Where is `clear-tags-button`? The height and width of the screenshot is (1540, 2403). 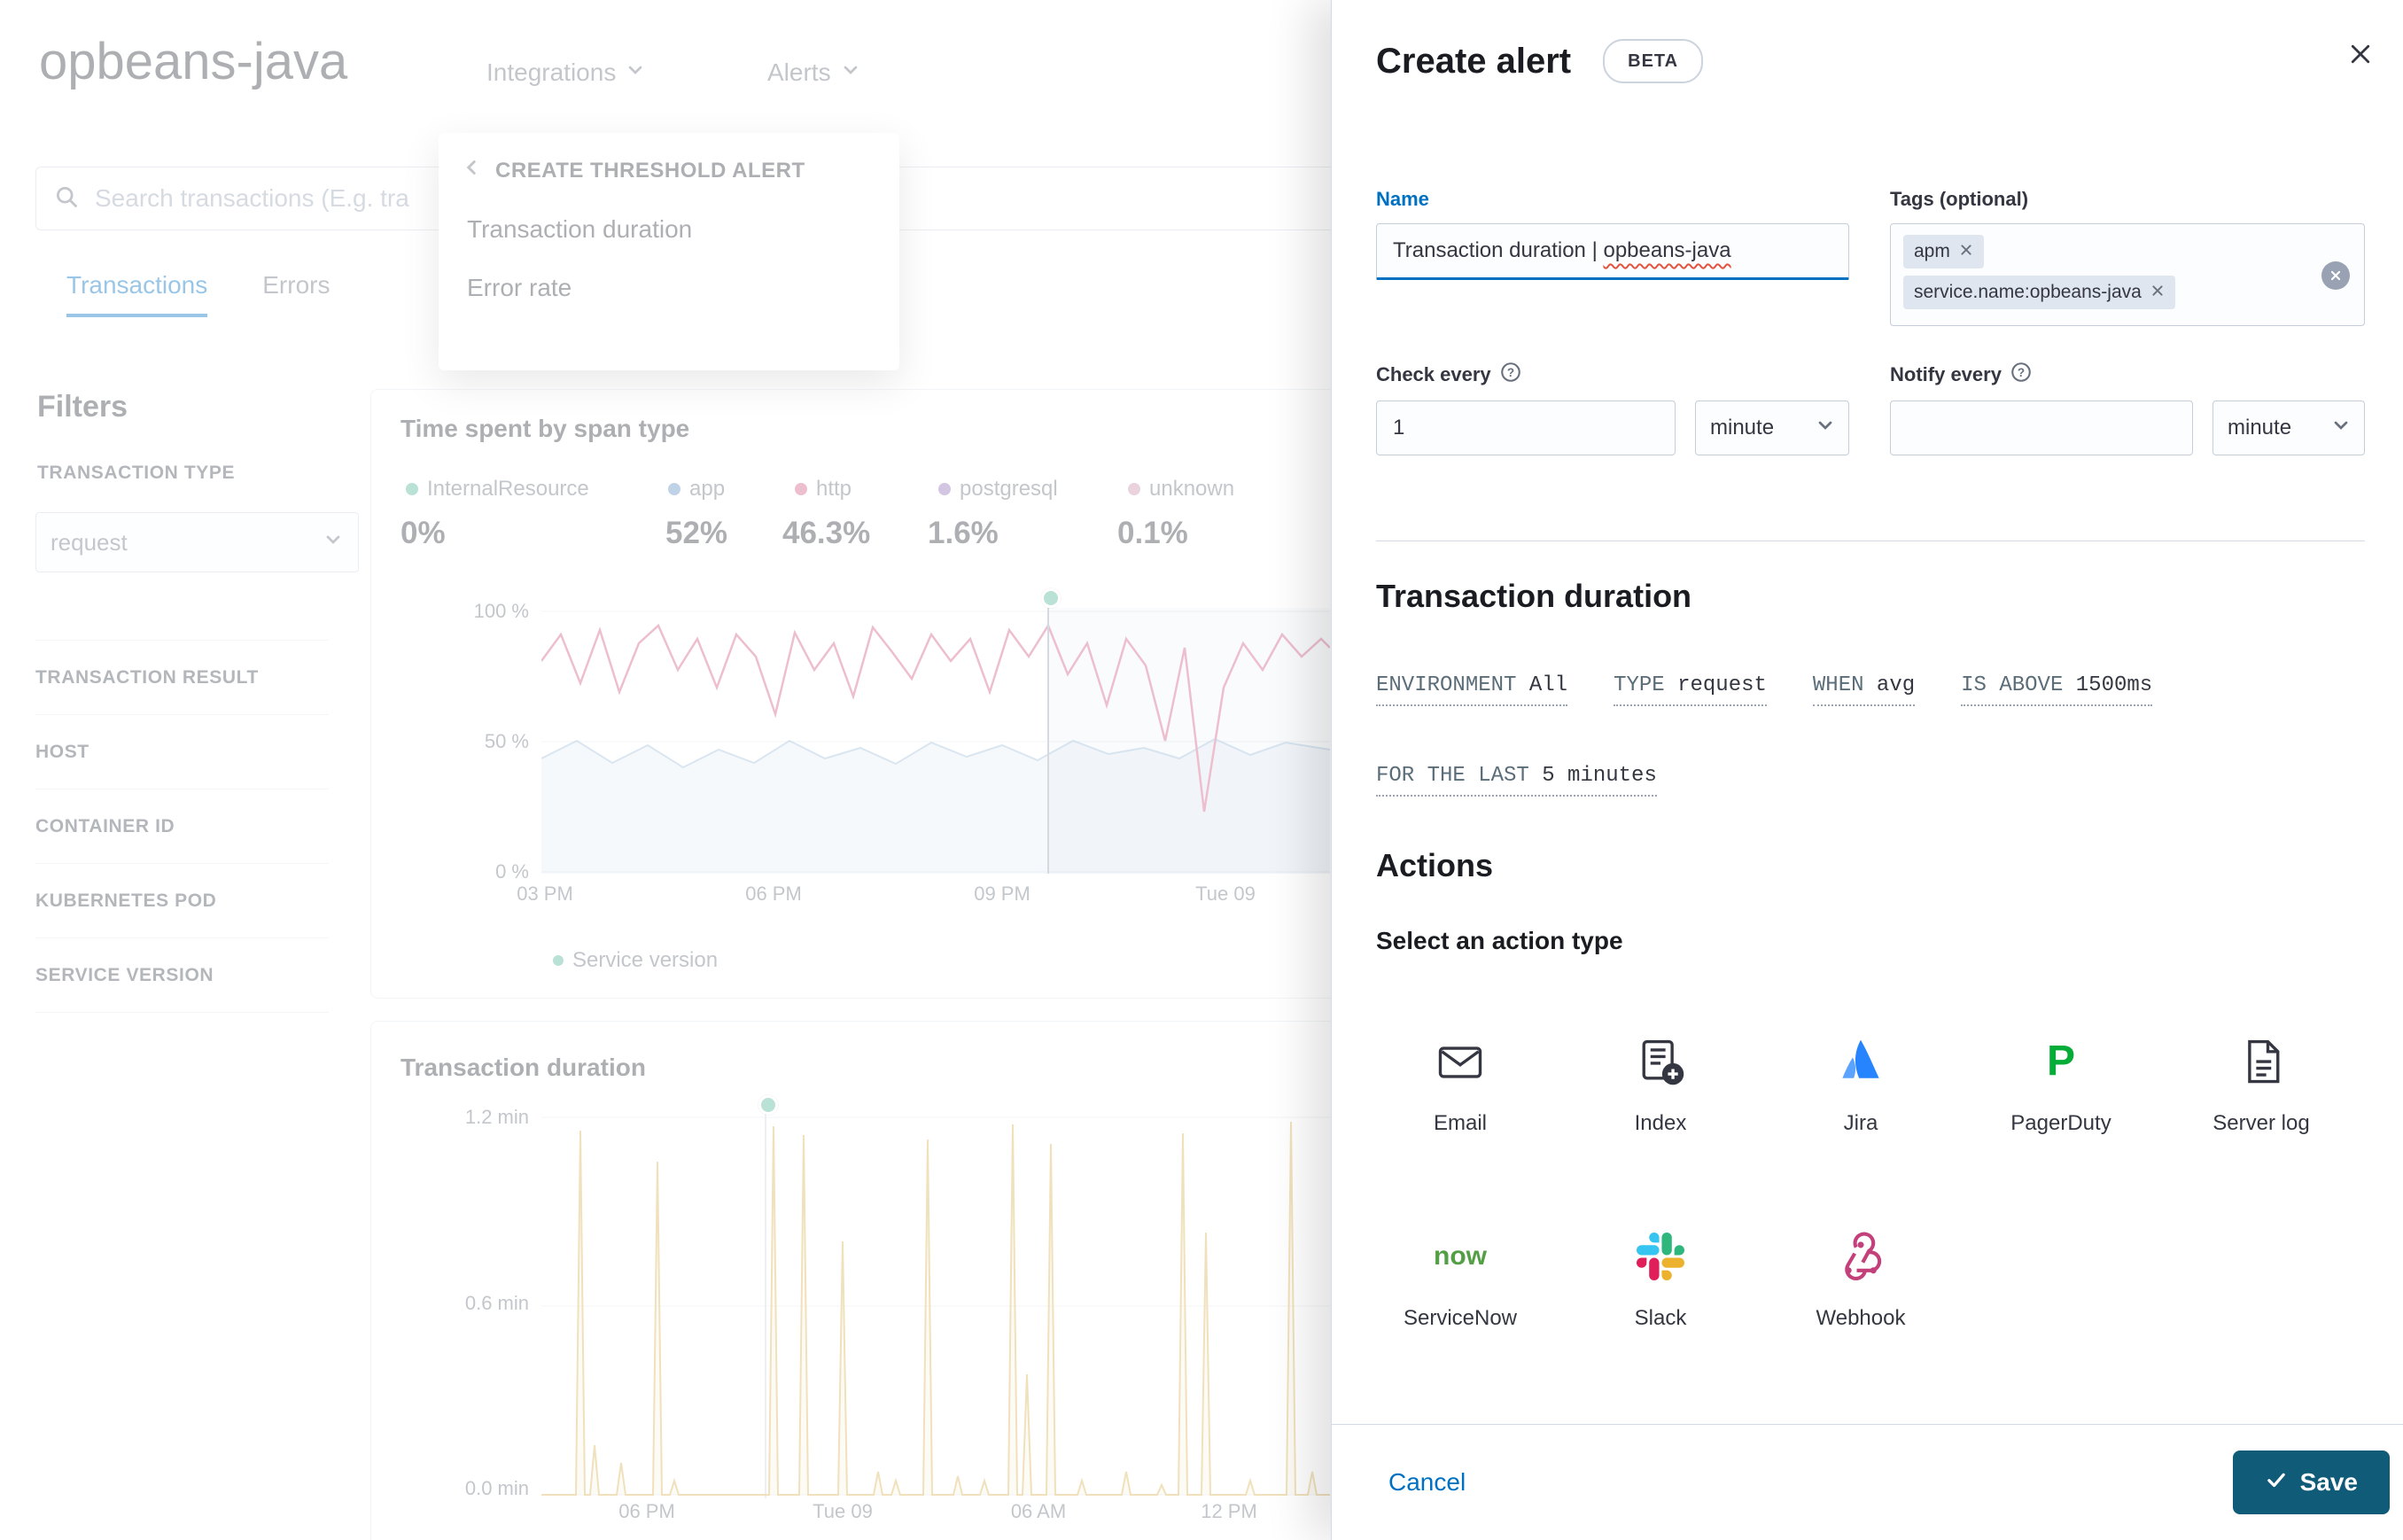
clear-tags-button is located at coordinates (2335, 275).